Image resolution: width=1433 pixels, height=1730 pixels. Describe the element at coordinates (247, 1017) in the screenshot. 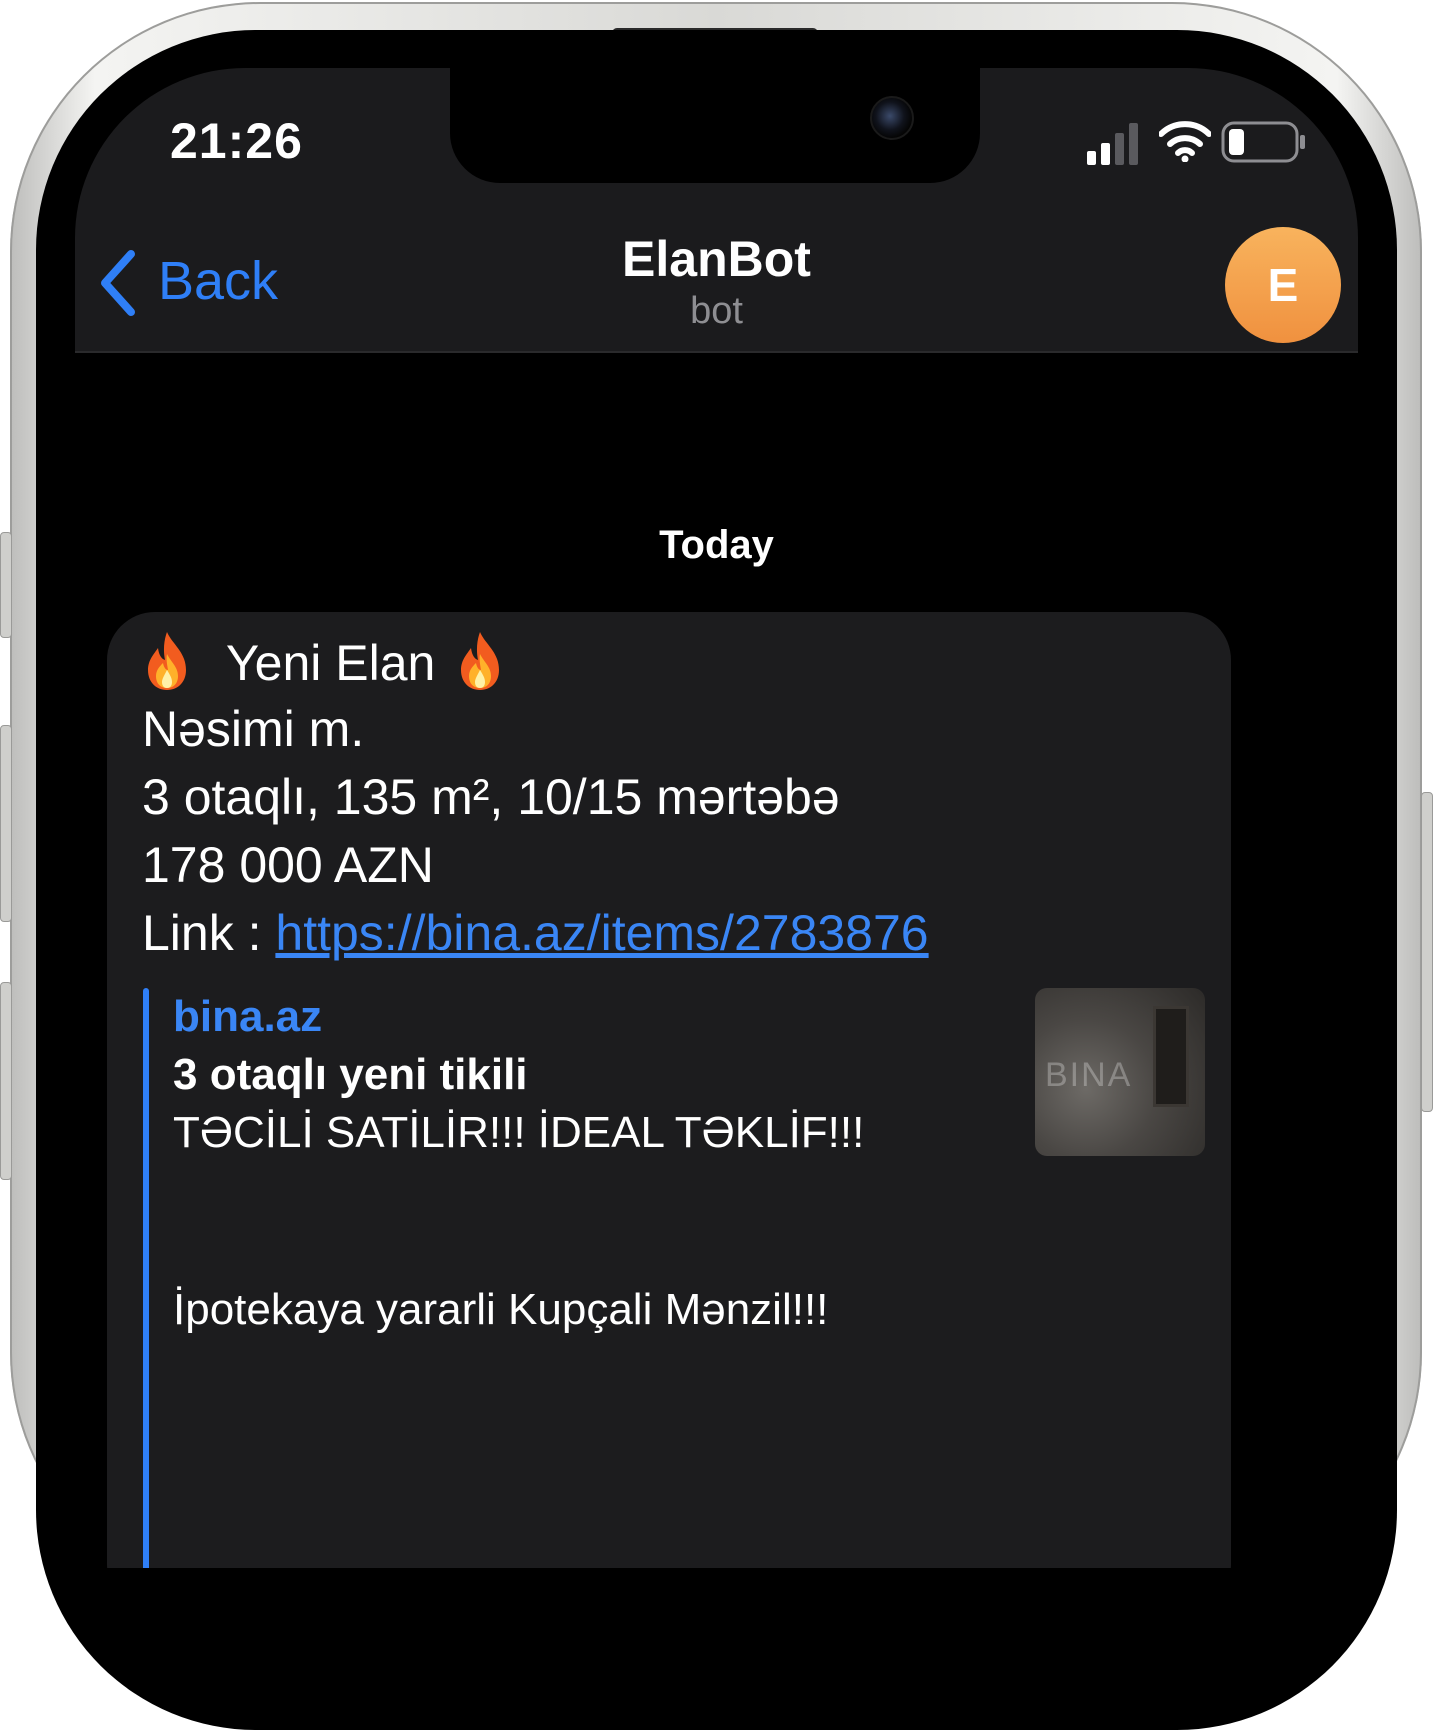

I see `link-preview-site: bina.az` at that location.